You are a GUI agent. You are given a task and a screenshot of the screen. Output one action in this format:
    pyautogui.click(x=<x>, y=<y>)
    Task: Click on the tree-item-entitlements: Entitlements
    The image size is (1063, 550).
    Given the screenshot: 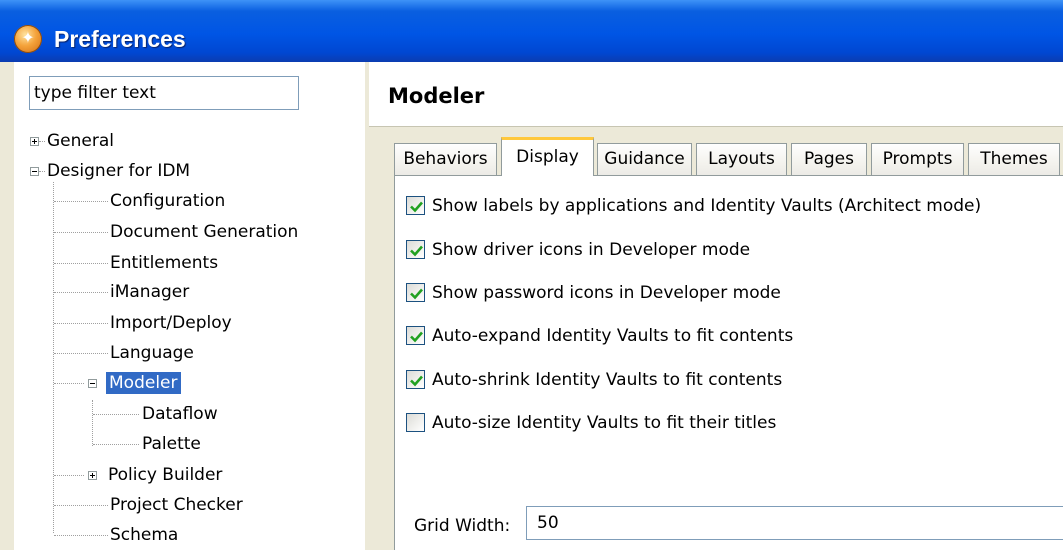 What is the action you would take?
    pyautogui.click(x=164, y=263)
    